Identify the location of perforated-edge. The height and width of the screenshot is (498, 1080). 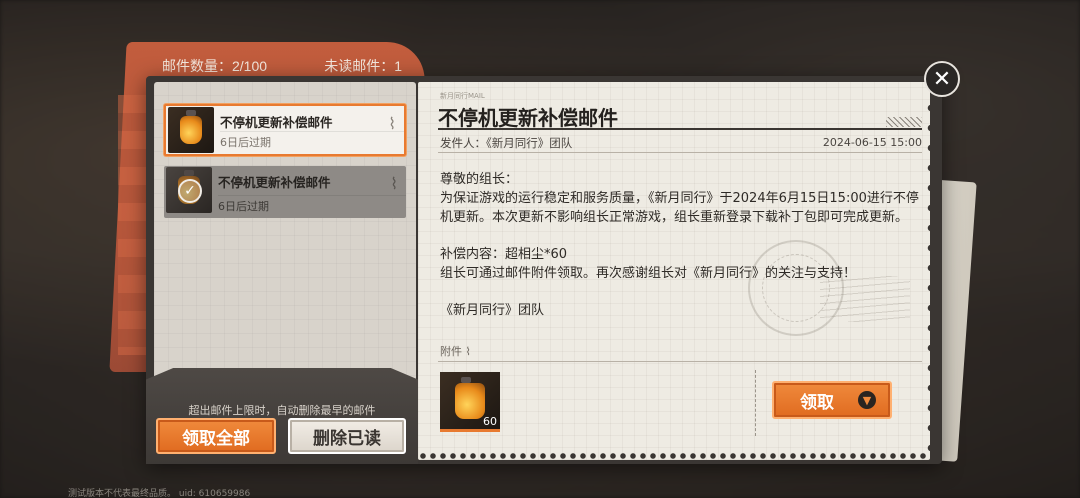
(931, 278).